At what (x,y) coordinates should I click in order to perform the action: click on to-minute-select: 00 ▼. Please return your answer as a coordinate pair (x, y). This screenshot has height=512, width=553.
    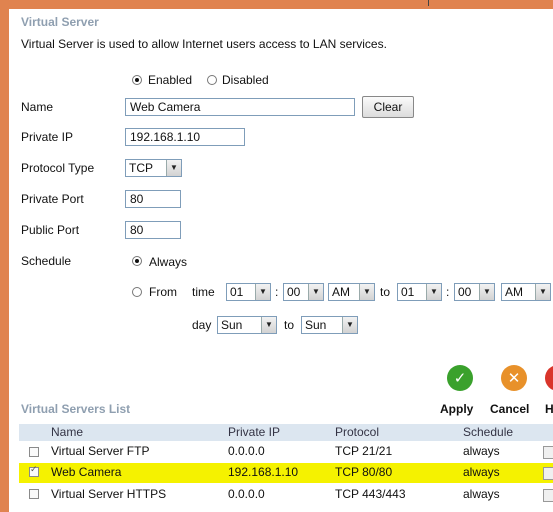
    Looking at the image, I should click on (474, 292).